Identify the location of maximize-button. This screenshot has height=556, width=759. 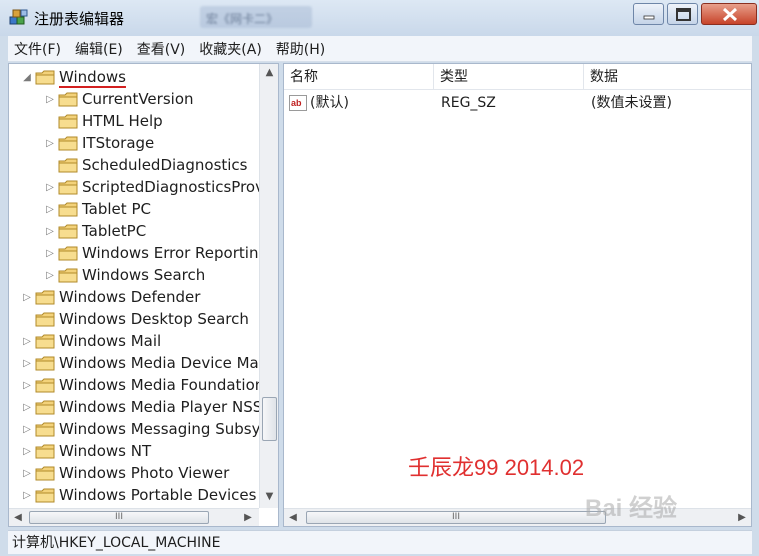
(682, 14).